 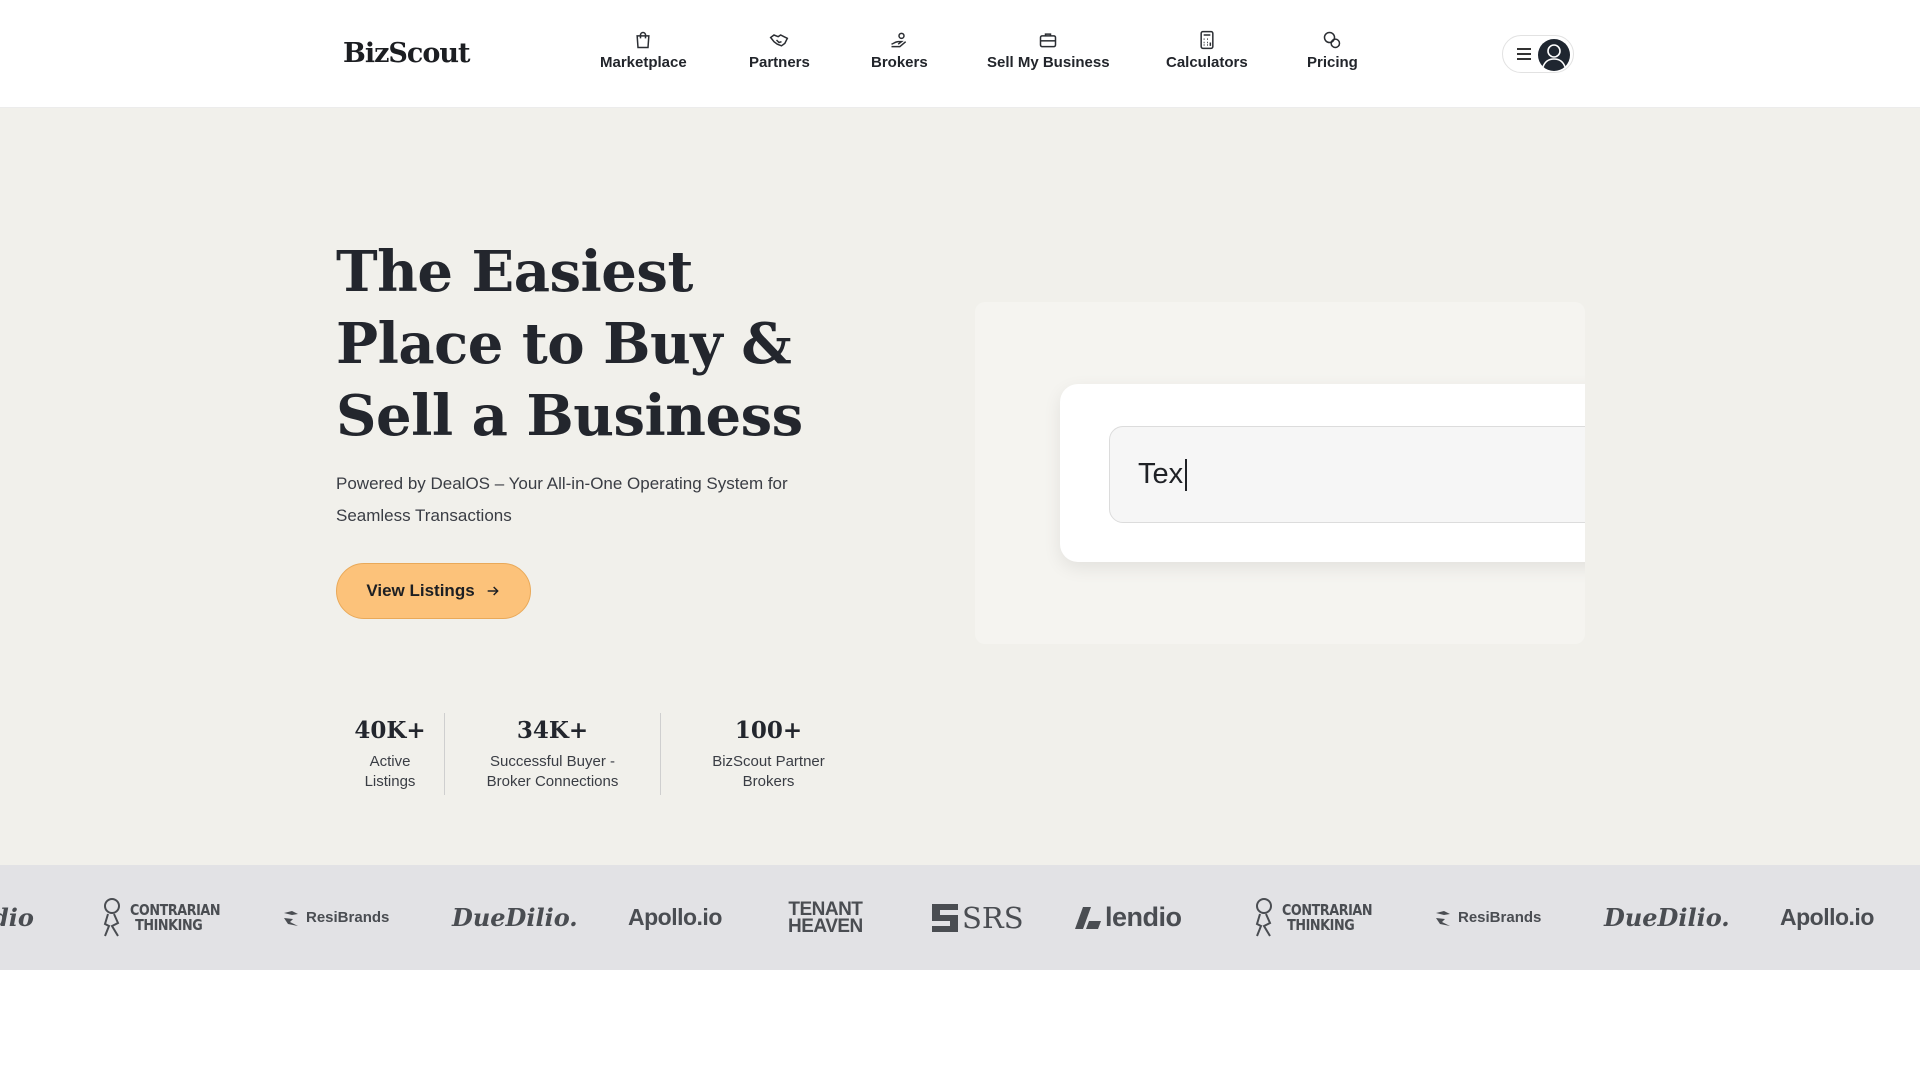 I want to click on nav-partners: Partners, so click(x=779, y=55).